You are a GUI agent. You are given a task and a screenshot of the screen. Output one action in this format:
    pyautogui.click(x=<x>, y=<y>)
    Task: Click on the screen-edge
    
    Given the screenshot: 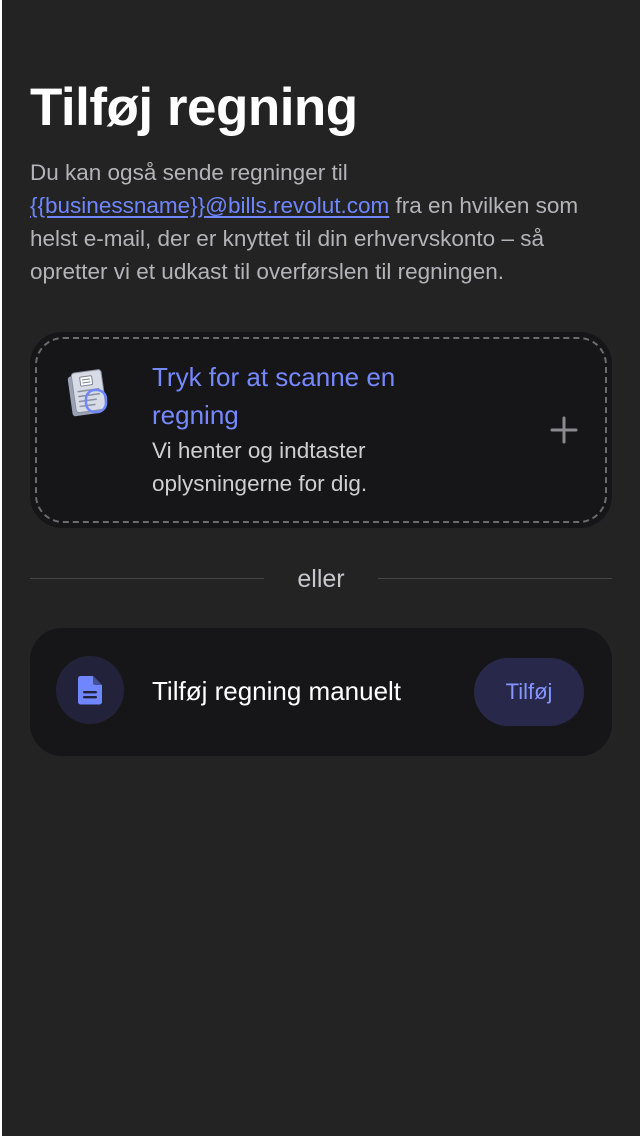 What is the action you would take?
    pyautogui.click(x=1, y=568)
    